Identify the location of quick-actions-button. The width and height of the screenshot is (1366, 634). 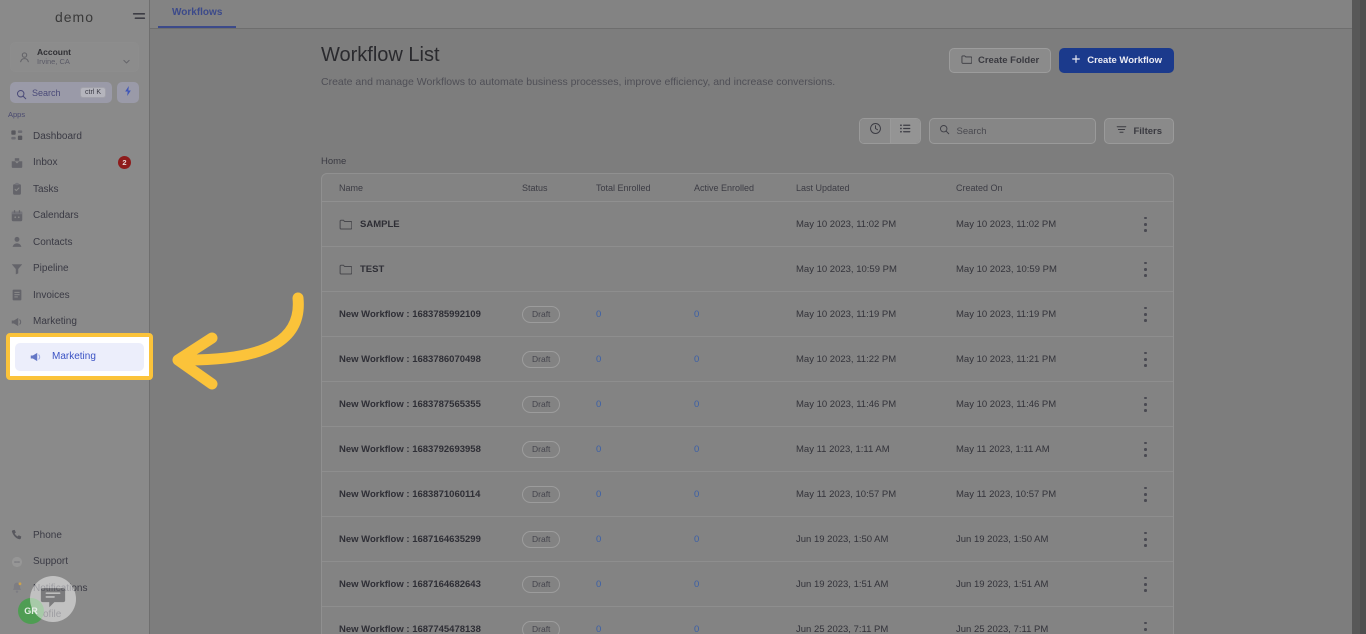
(128, 92).